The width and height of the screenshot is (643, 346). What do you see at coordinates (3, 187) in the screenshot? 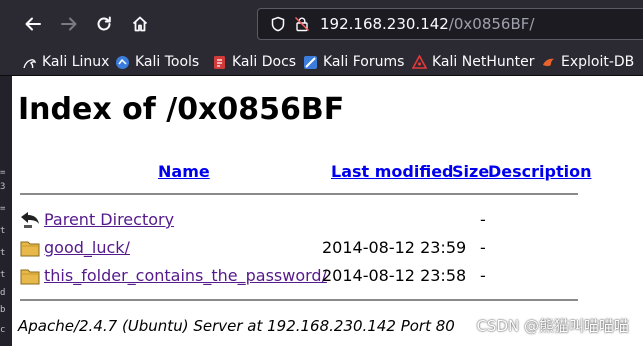
I see `terminal-char: 3` at bounding box center [3, 187].